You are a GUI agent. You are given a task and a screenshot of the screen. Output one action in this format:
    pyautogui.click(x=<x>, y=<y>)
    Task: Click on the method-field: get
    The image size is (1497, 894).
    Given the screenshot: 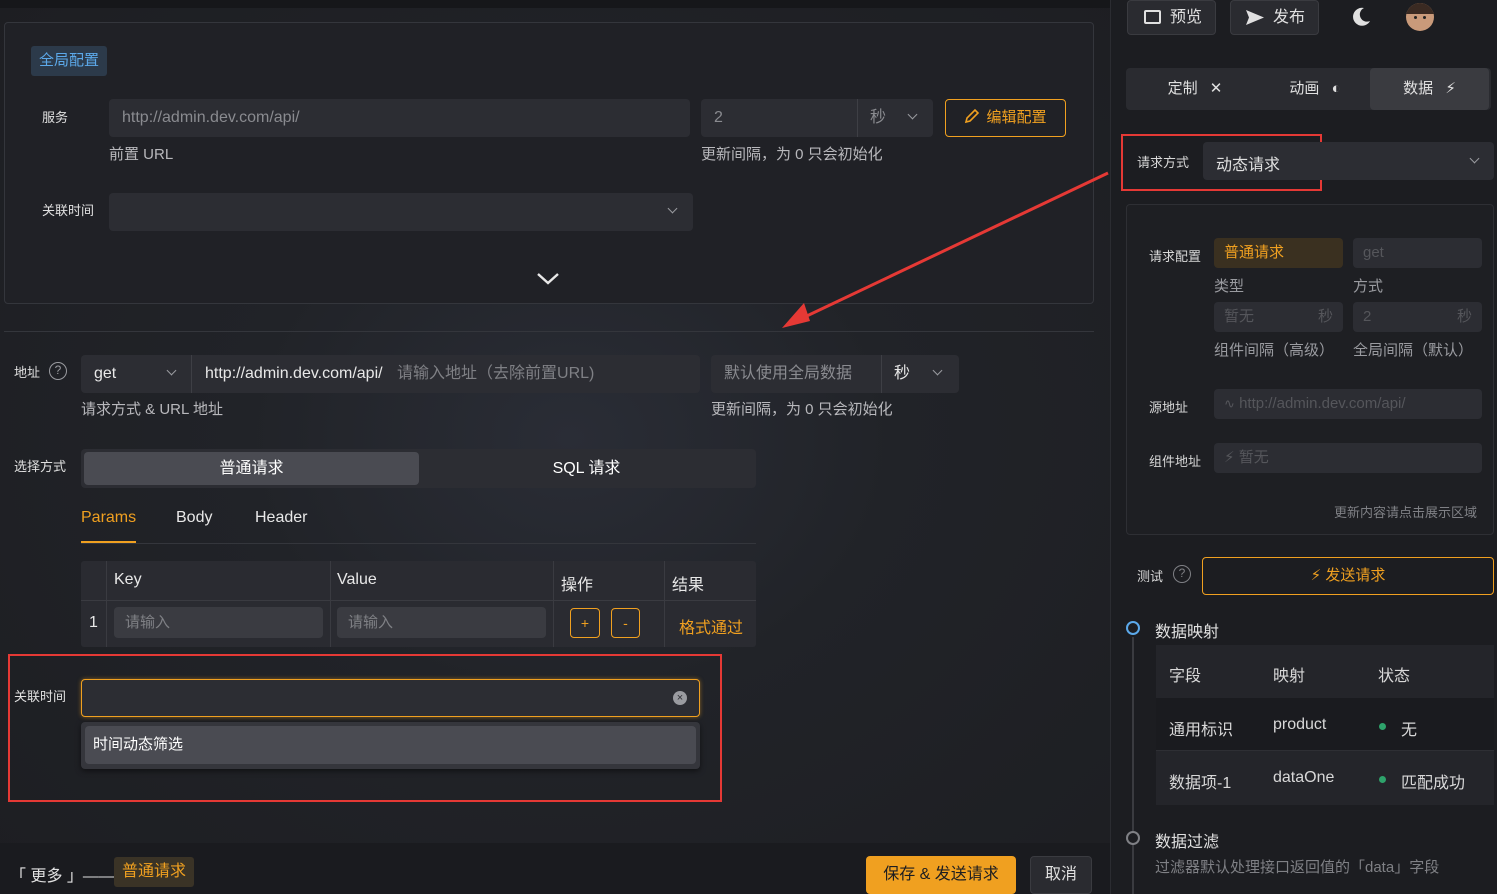 What is the action you would take?
    pyautogui.click(x=1417, y=253)
    